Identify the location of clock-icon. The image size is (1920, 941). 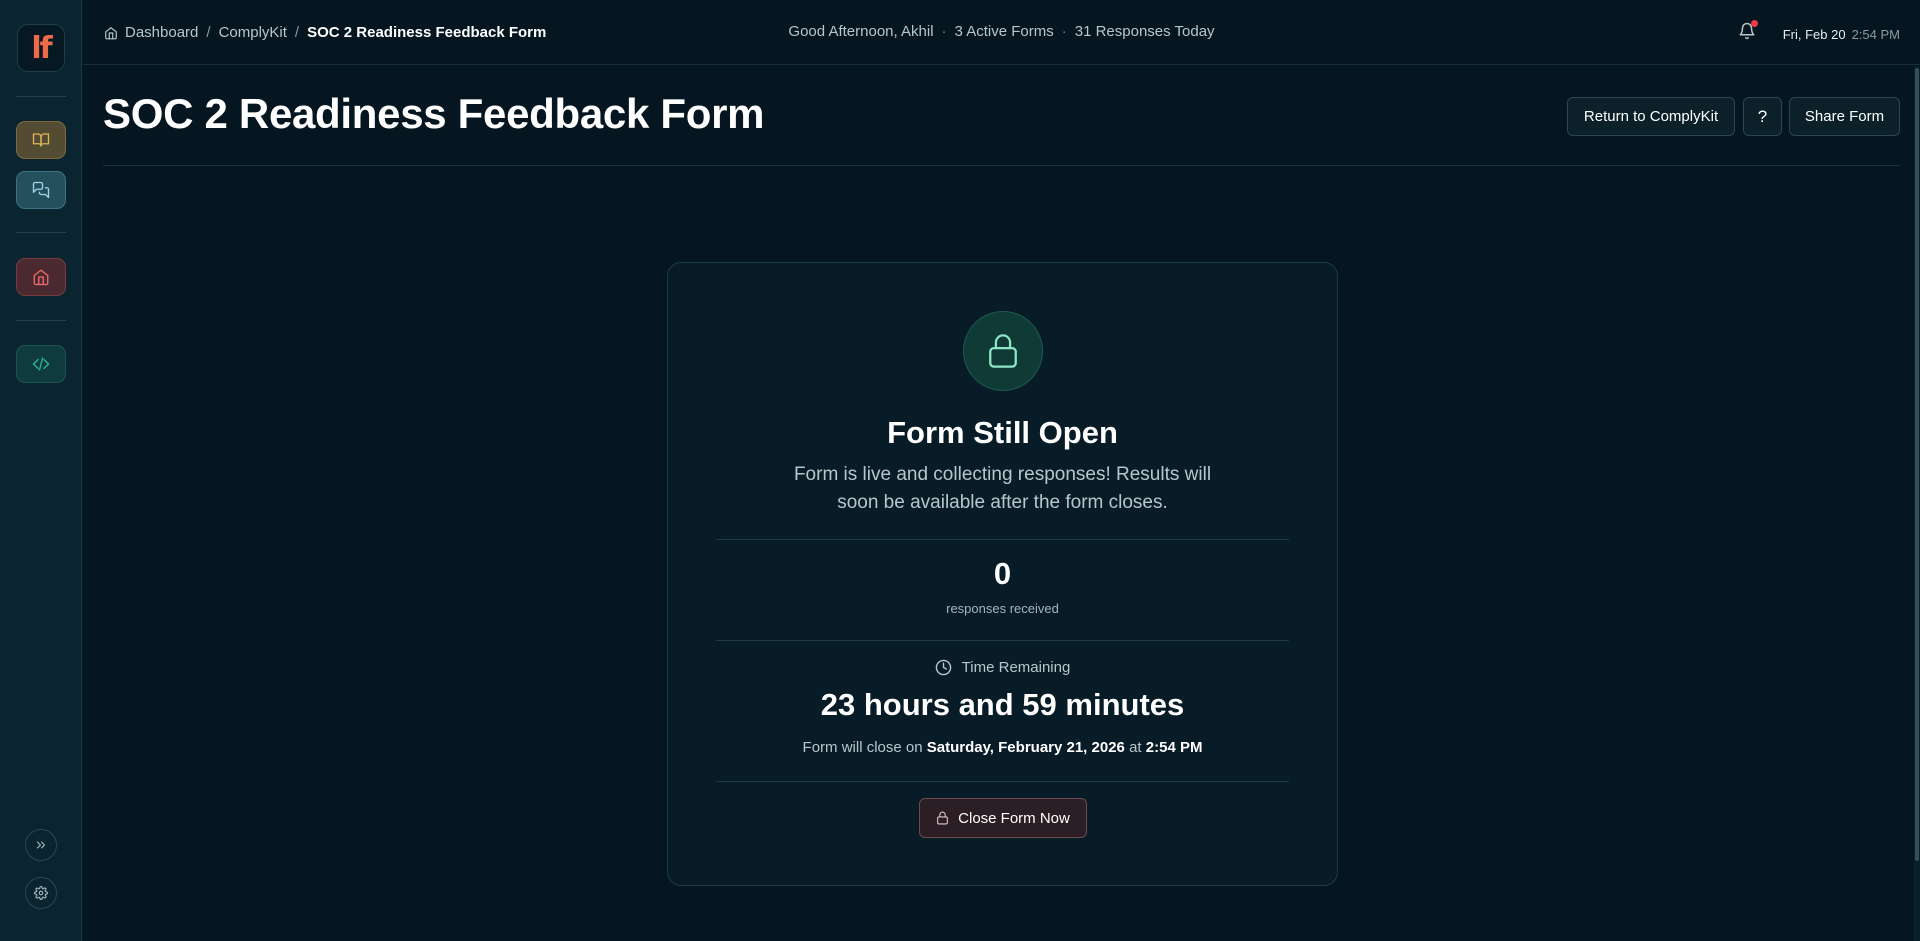
(943, 667).